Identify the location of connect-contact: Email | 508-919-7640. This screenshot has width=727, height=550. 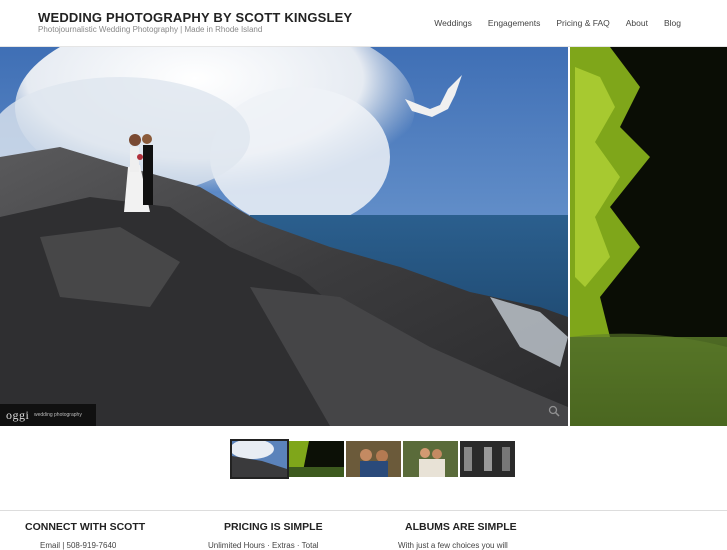
(78, 545).